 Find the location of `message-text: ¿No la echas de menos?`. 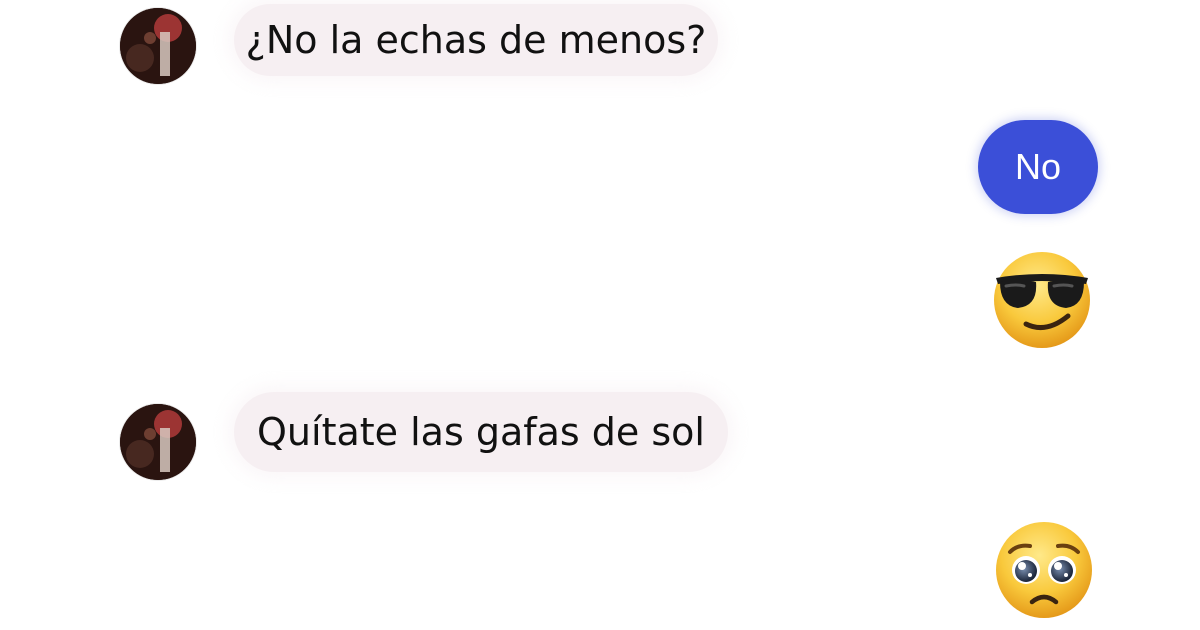

message-text: ¿No la echas de menos? is located at coordinates (476, 40).